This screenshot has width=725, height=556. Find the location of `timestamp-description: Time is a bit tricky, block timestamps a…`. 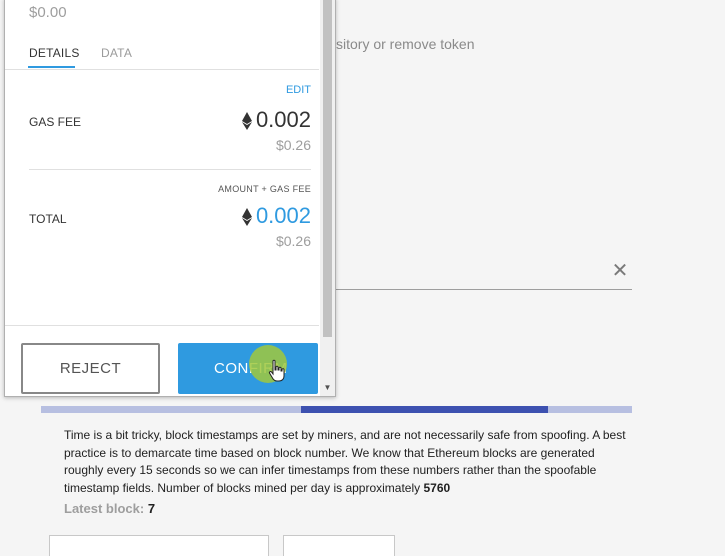

timestamp-description: Time is a bit tricky, block timestamps a… is located at coordinates (349, 462).